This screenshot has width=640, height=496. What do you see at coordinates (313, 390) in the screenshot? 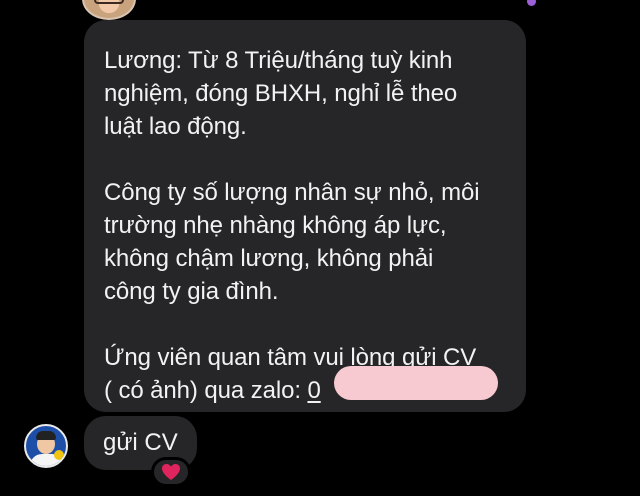
I see `zalo-phone-link: 0` at bounding box center [313, 390].